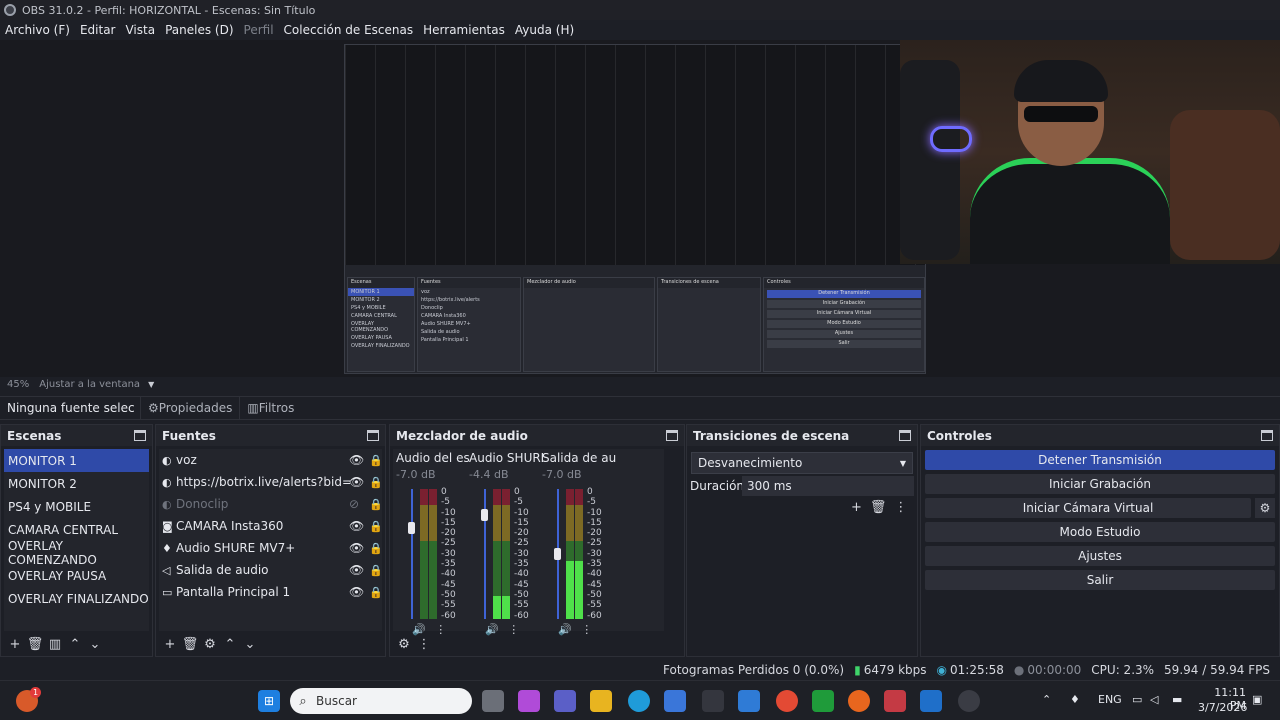 The width and height of the screenshot is (1280, 720). Describe the element at coordinates (271, 460) in the screenshot. I see `source-item: ◐ voz 👁 🔒` at that location.